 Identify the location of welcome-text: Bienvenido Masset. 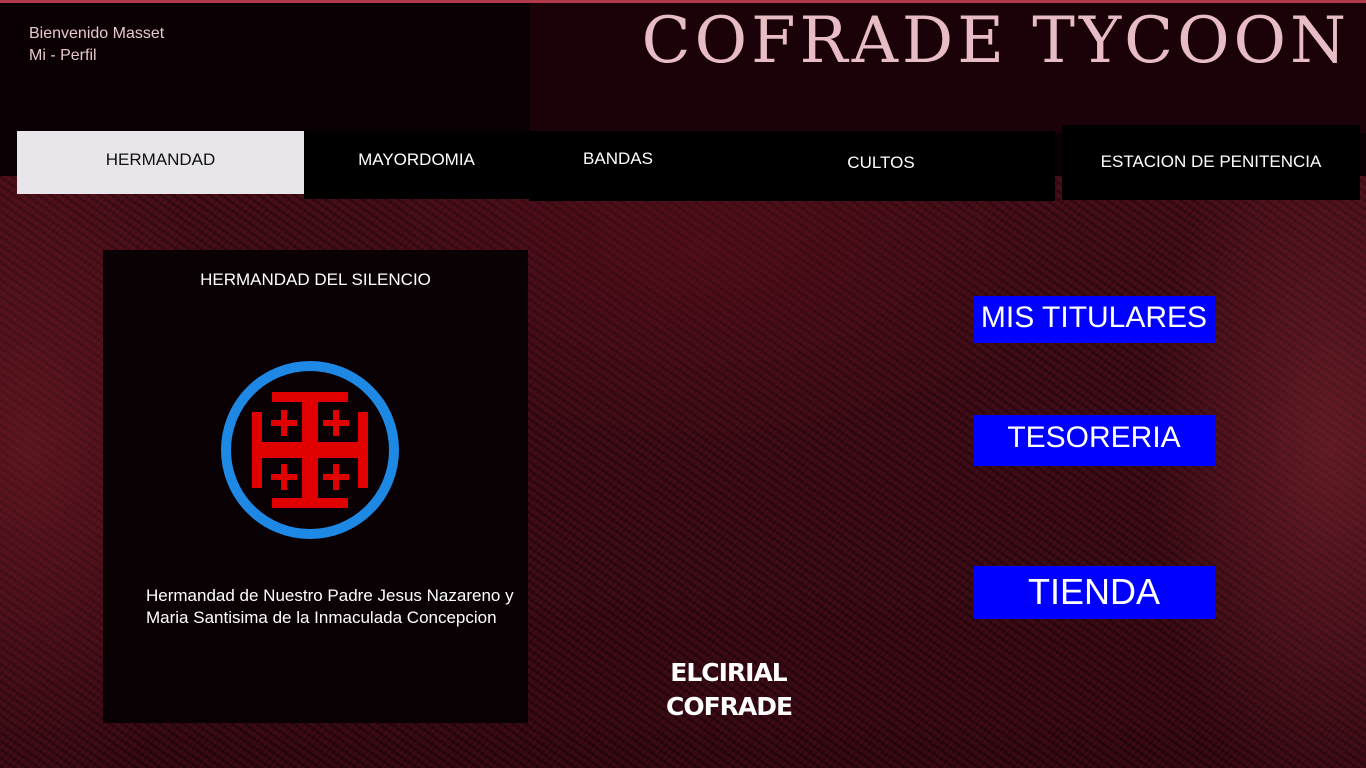
(97, 33).